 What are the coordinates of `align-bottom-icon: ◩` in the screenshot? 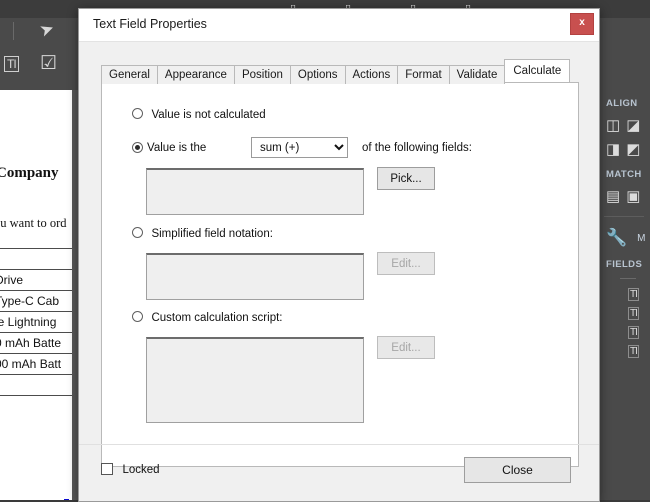 It's located at (633, 149).